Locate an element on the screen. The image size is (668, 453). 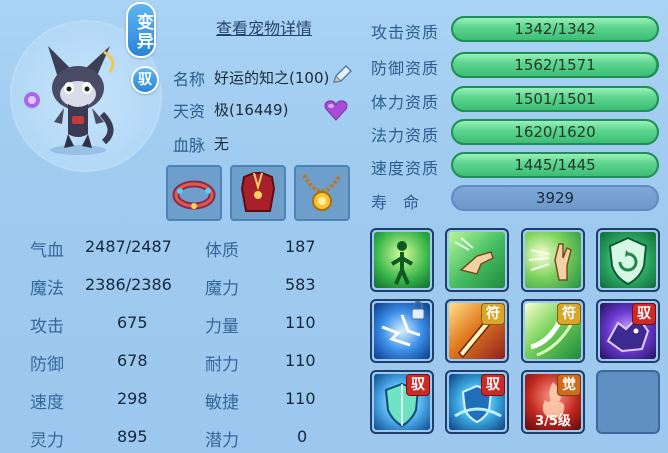
bloodline-label: 血脉 is located at coordinates (189, 145).